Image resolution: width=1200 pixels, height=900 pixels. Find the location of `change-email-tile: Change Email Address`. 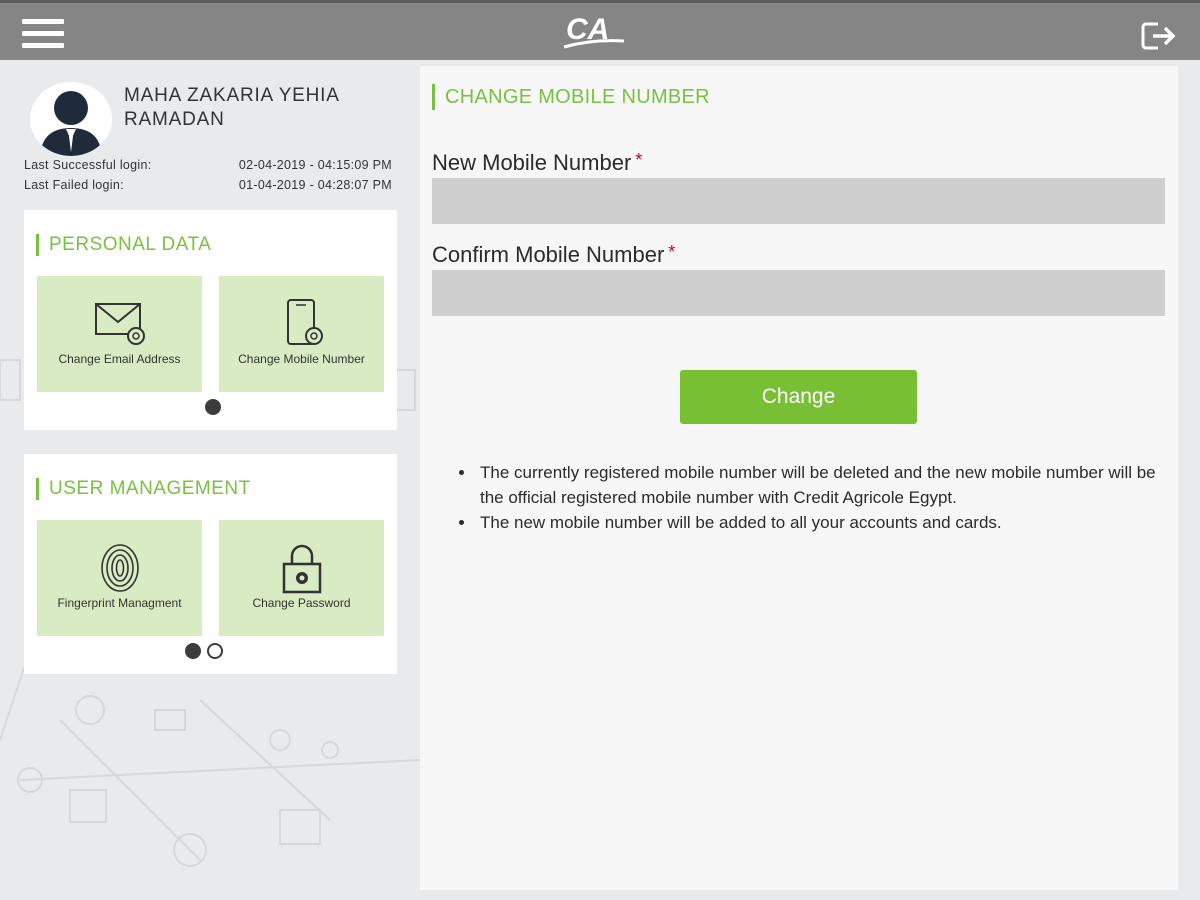

change-email-tile: Change Email Address is located at coordinates (119, 334).